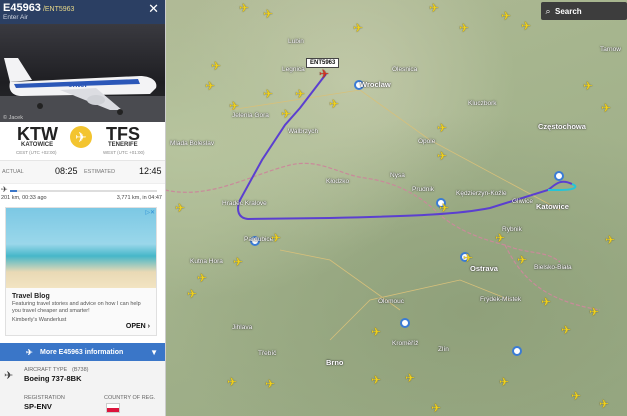 The width and height of the screenshot is (627, 416). I want to click on more-info-label: More E45963 information, so click(82, 352).